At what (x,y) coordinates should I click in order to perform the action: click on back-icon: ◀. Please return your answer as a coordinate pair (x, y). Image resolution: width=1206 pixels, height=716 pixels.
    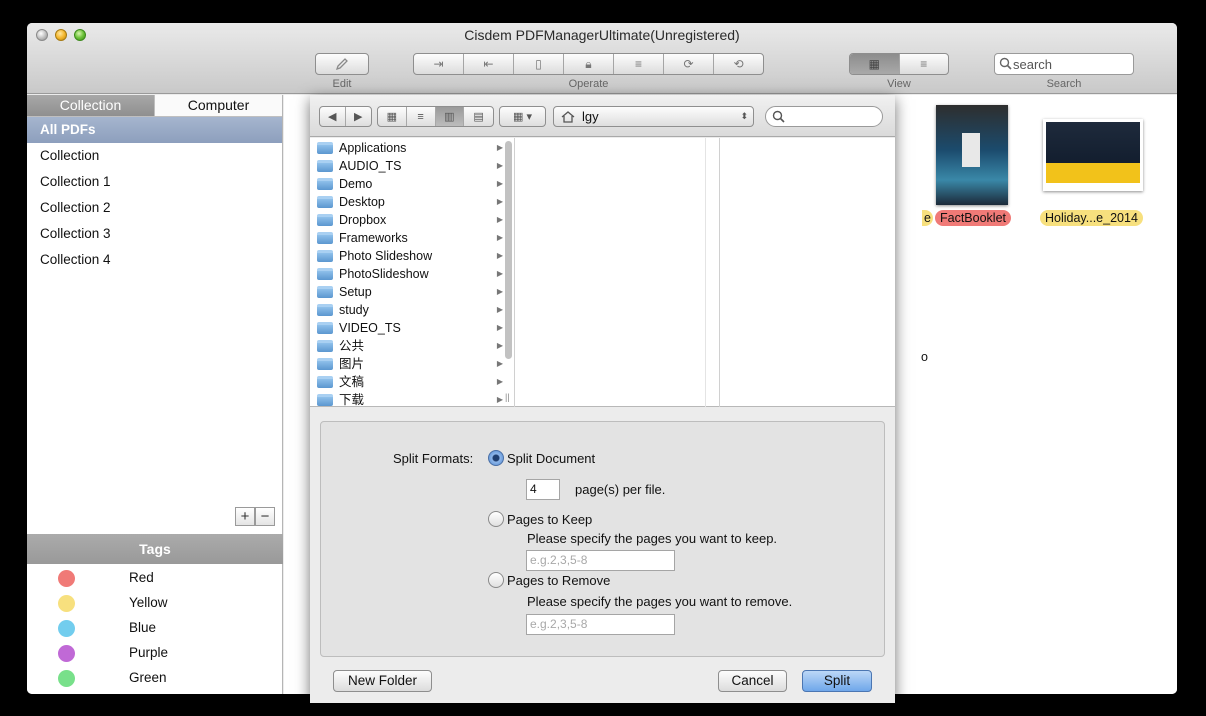
    Looking at the image, I should click on (333, 116).